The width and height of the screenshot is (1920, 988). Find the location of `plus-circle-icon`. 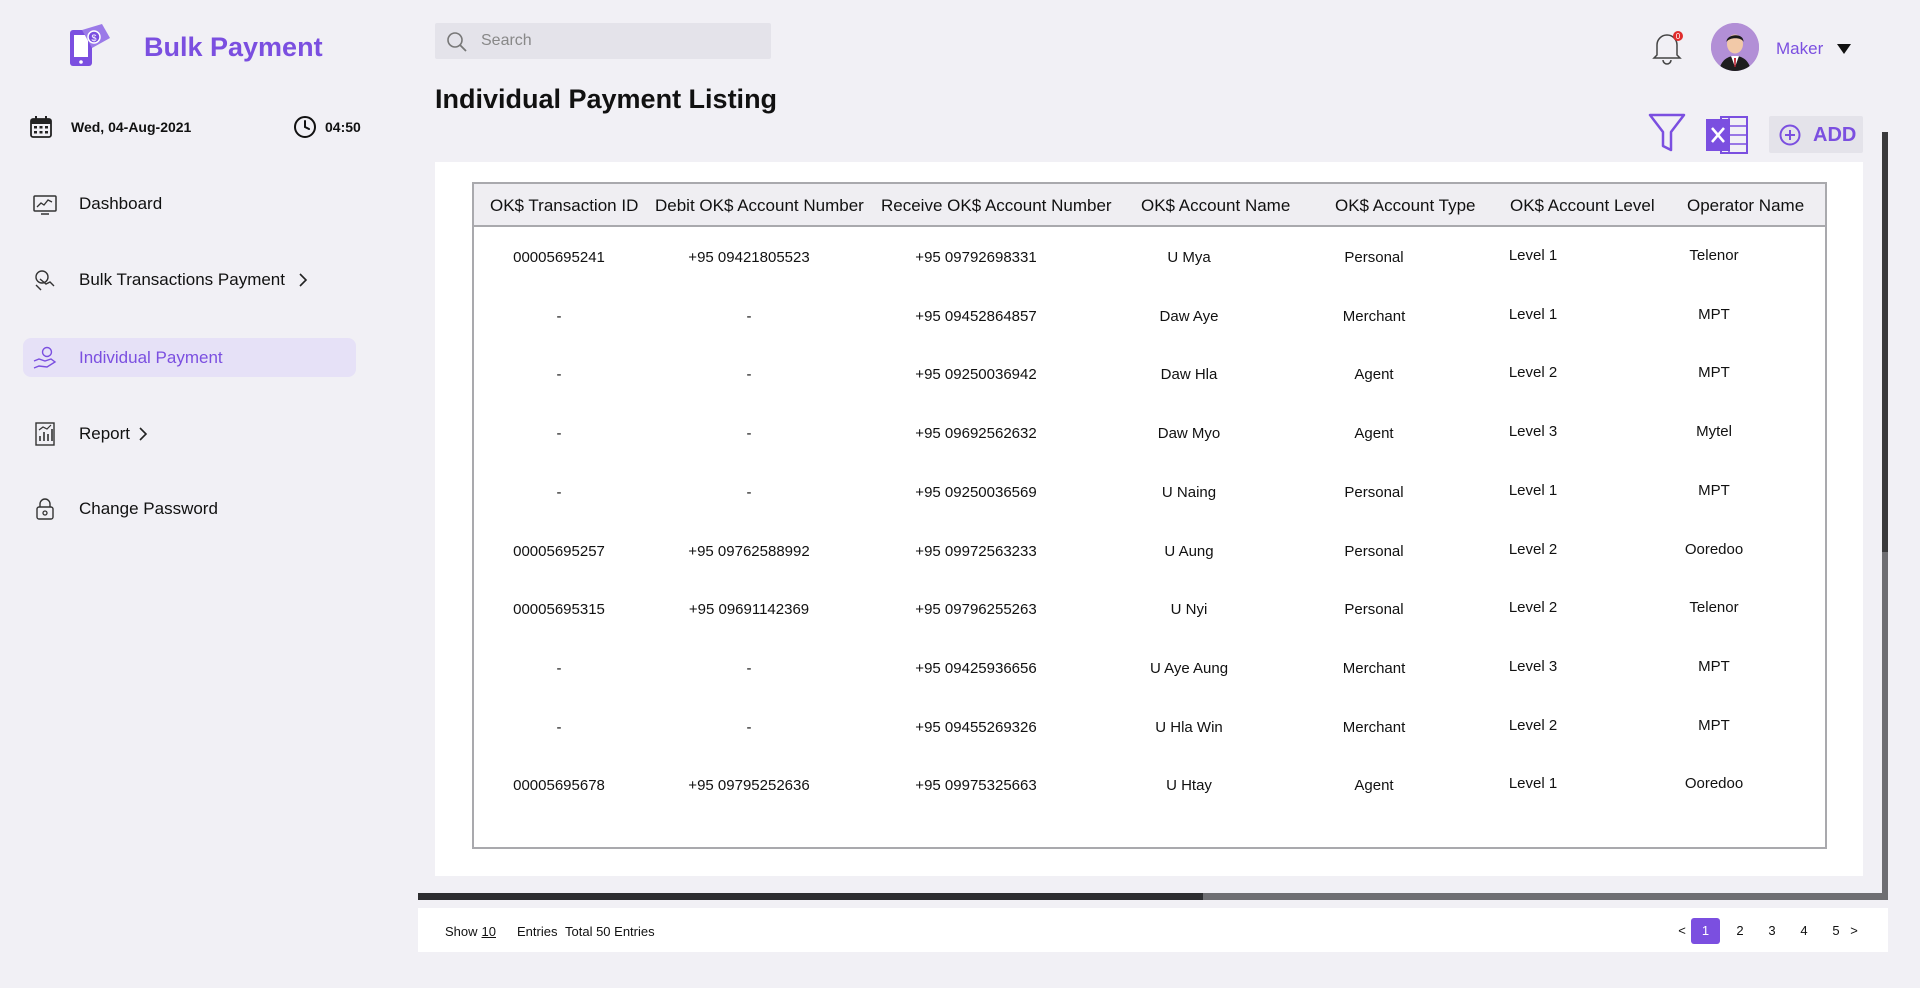

plus-circle-icon is located at coordinates (1790, 135).